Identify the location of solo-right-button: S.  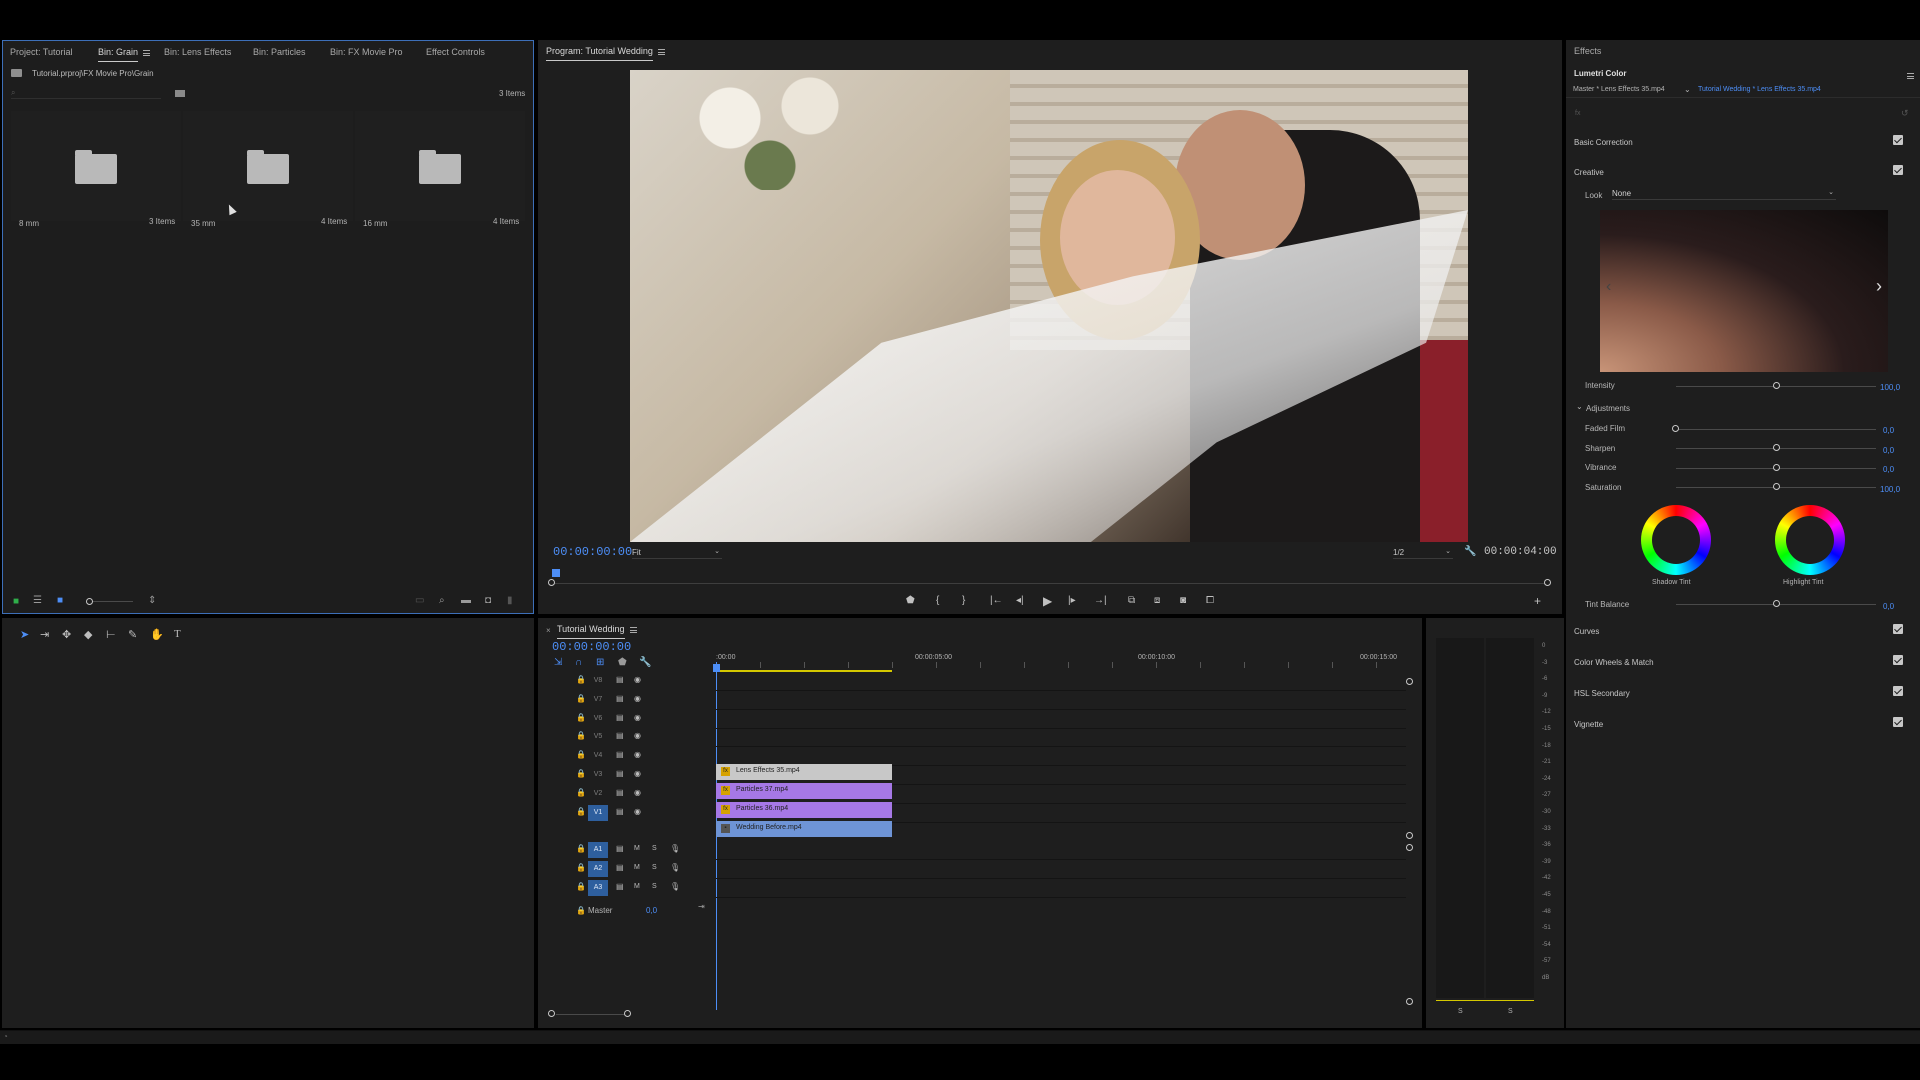
(1510, 1011).